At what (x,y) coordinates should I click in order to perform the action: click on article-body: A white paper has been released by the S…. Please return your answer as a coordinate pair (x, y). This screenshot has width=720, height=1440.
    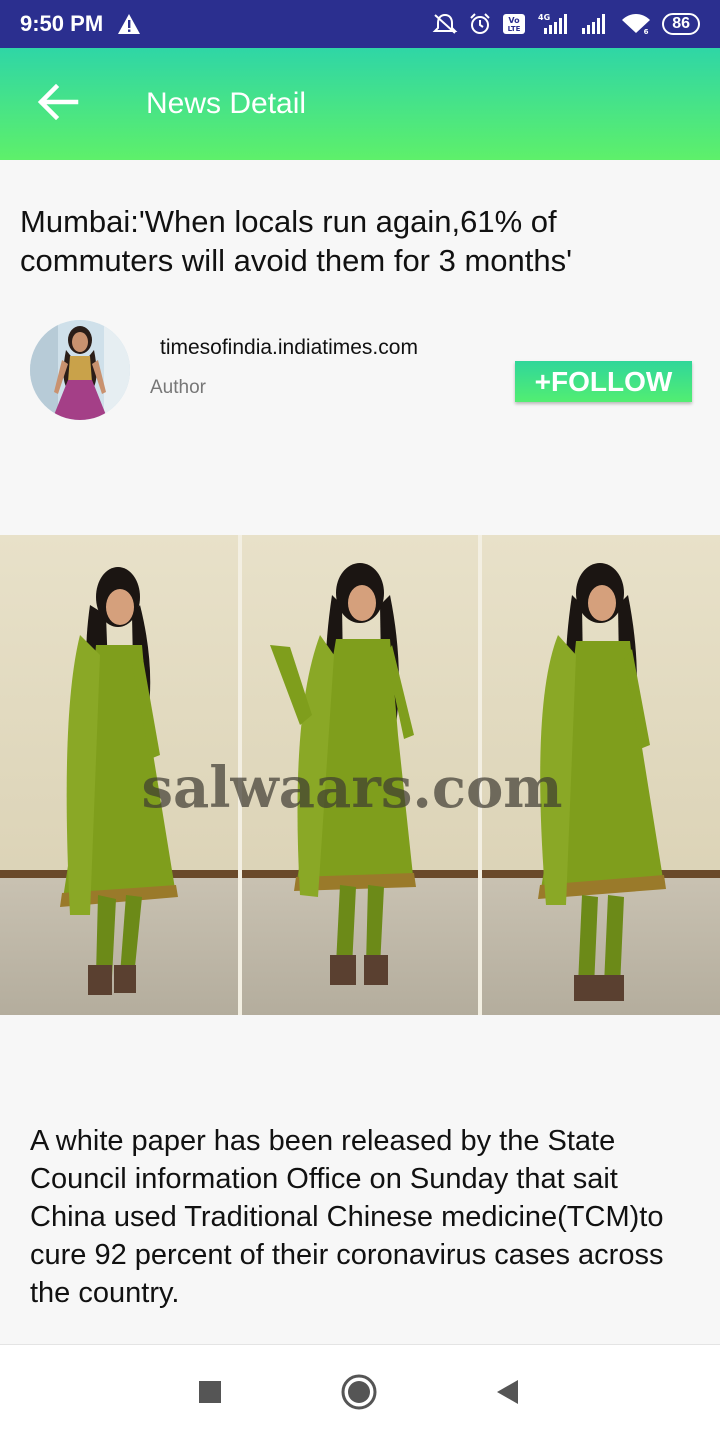
    Looking at the image, I should click on (347, 1217).